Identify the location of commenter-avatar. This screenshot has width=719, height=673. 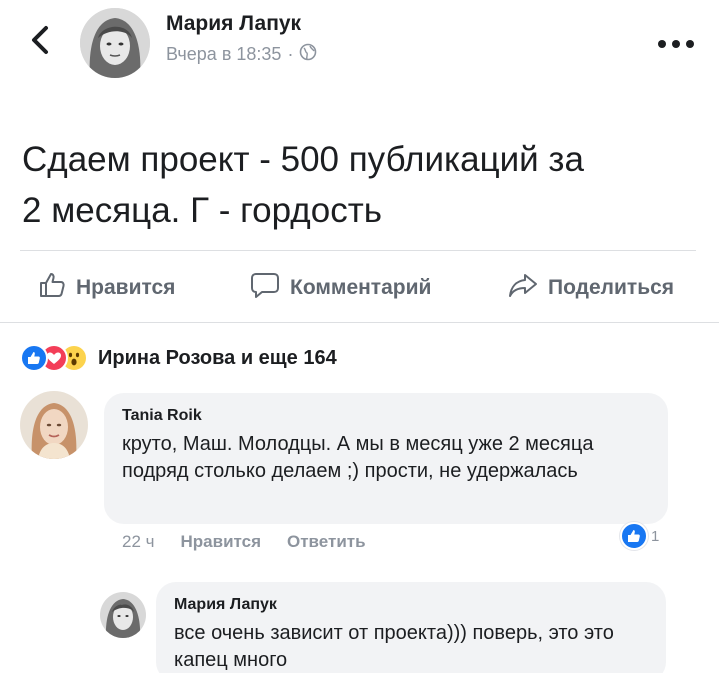
(54, 425).